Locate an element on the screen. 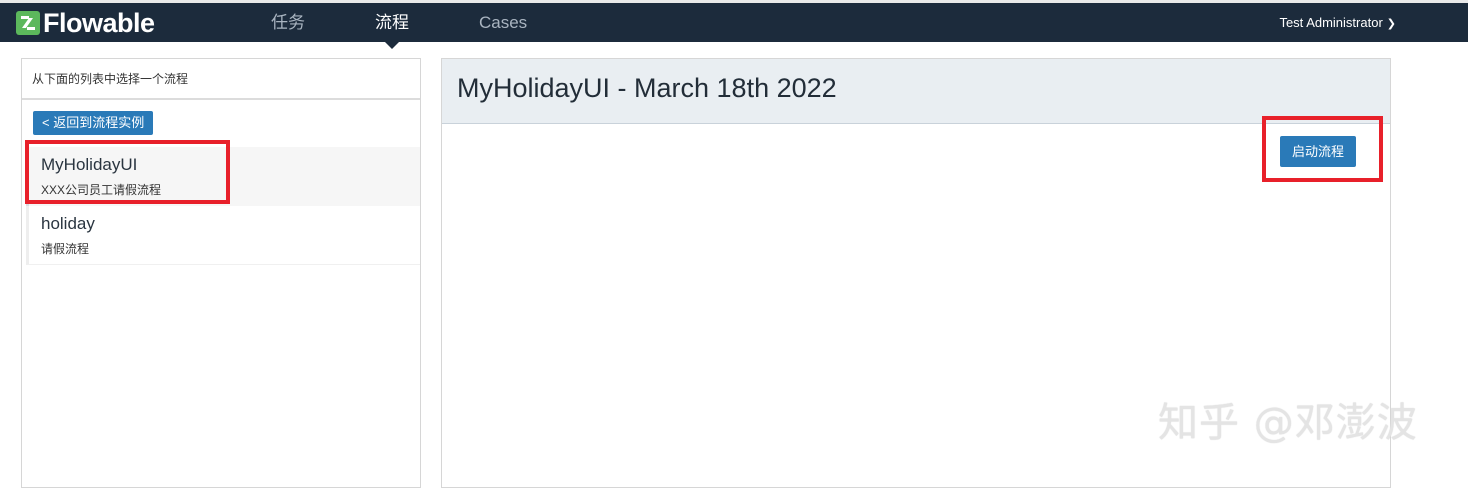  process-item-myholidayui: MyHolidayUI XXX公司员工请假流程 is located at coordinates (223, 176).